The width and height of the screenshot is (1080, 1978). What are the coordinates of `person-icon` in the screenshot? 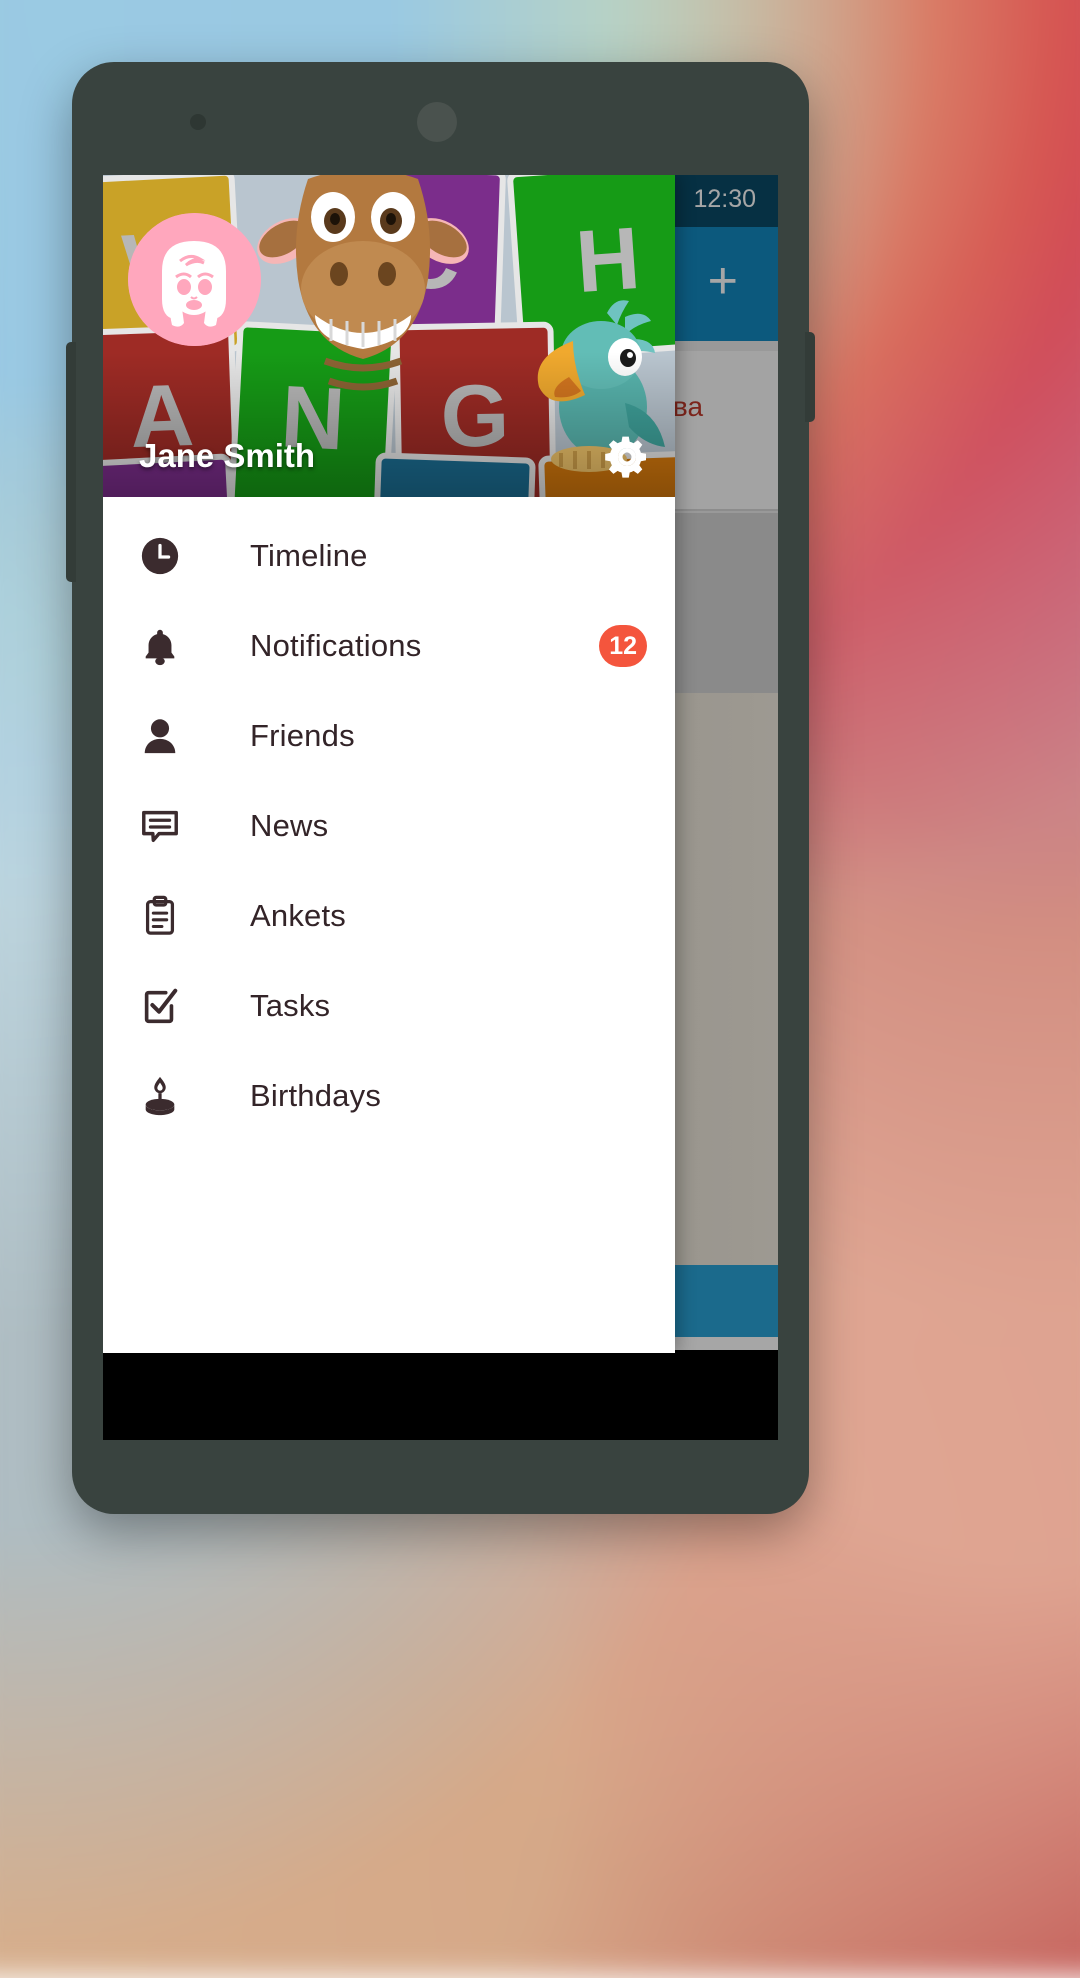 It's located at (160, 736).